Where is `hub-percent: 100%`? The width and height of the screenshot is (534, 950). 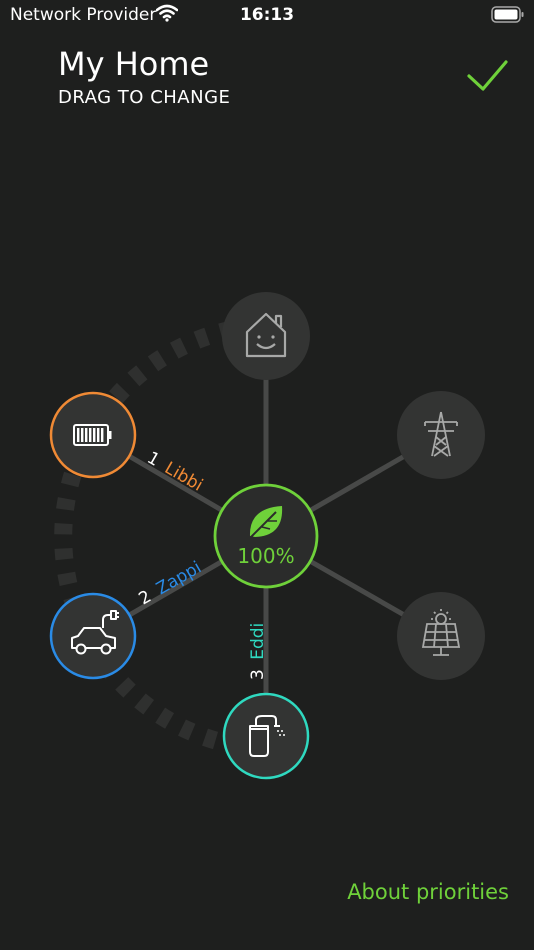
hub-percent: 100% is located at coordinates (265, 556).